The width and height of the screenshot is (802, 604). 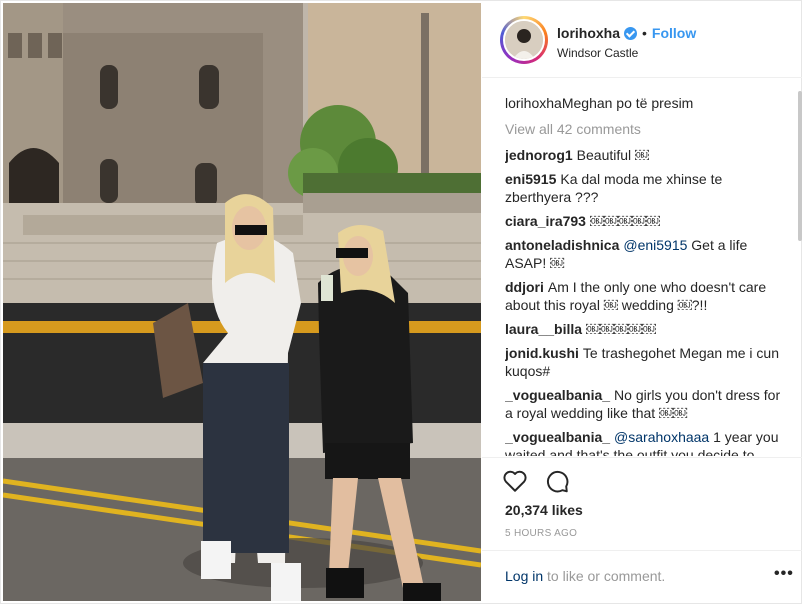 What do you see at coordinates (647, 129) in the screenshot?
I see `view-all-comments-link: View all 42 comments` at bounding box center [647, 129].